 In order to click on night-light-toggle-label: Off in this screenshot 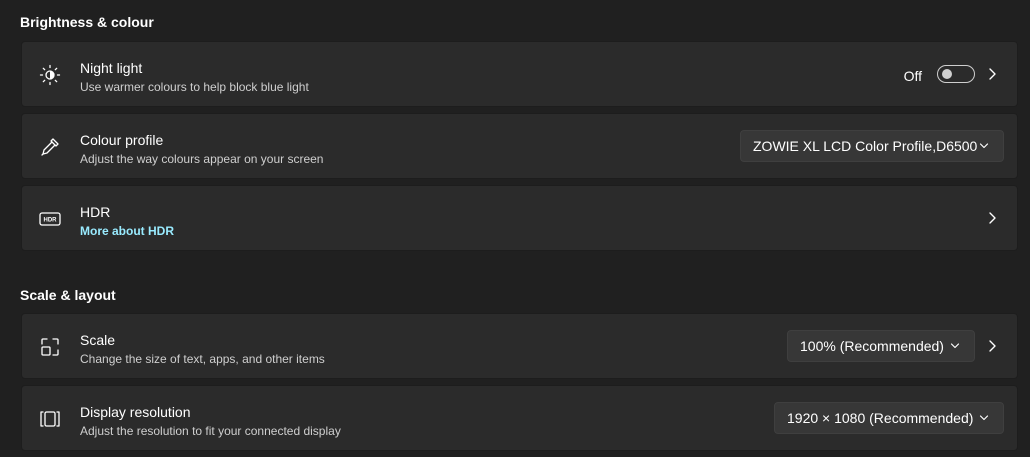, I will do `click(912, 76)`.